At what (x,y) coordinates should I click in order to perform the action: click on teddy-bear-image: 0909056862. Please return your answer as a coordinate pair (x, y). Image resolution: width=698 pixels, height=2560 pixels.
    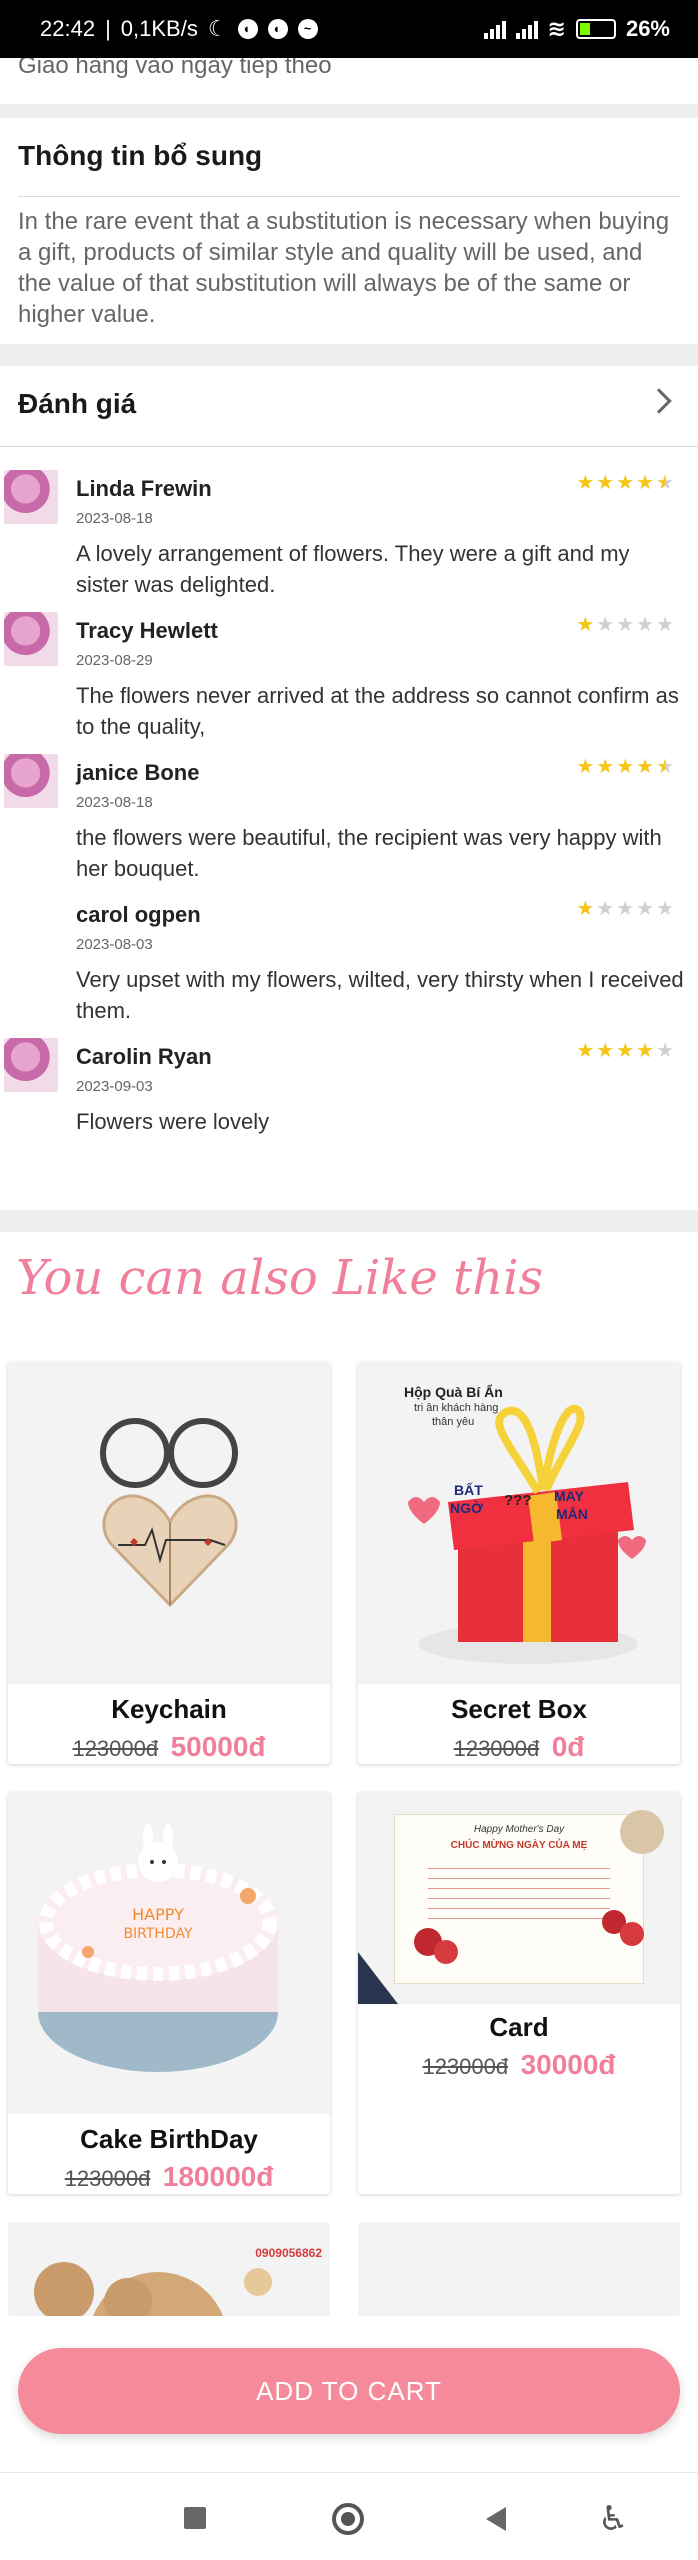
    Looking at the image, I should click on (169, 2269).